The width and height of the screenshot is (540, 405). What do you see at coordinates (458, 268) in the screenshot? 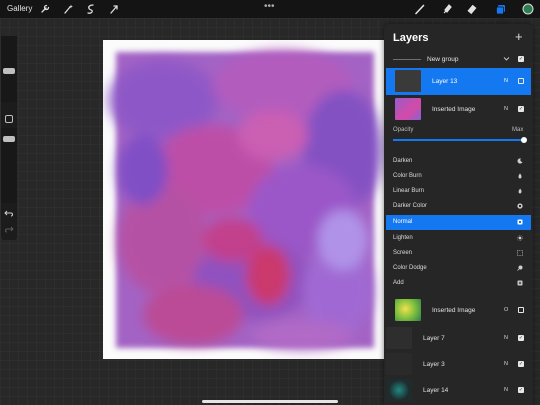
I see `blend-mode-color-dodge: Color Dodge` at bounding box center [458, 268].